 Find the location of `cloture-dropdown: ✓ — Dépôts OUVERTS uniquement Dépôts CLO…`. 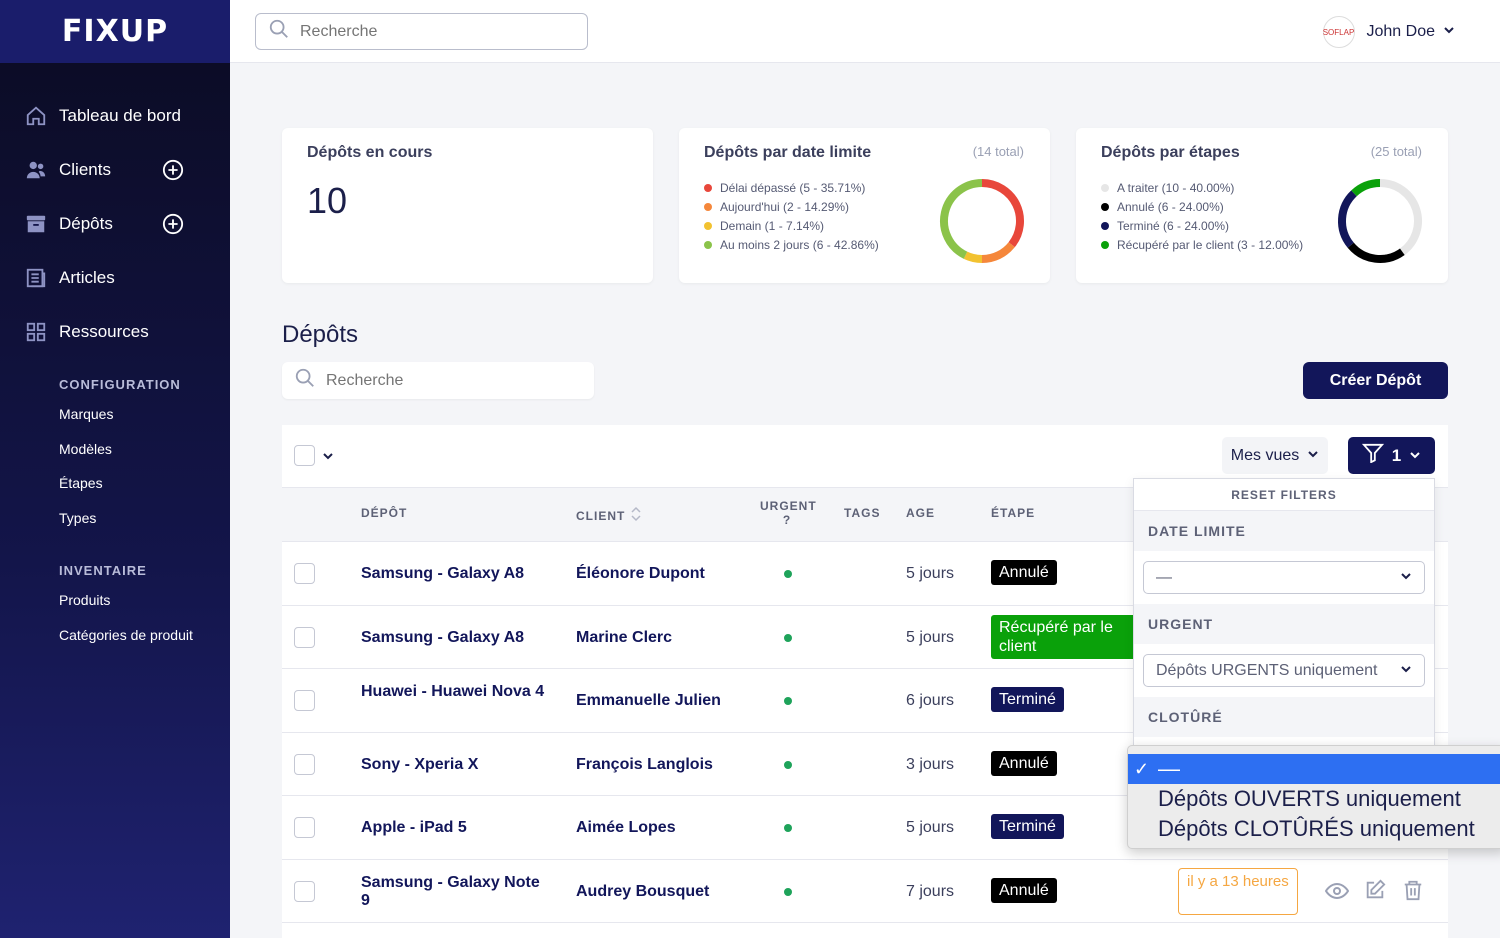

cloture-dropdown: ✓ — Dépôts OUVERTS uniquement Dépôts CLO… is located at coordinates (1313, 797).